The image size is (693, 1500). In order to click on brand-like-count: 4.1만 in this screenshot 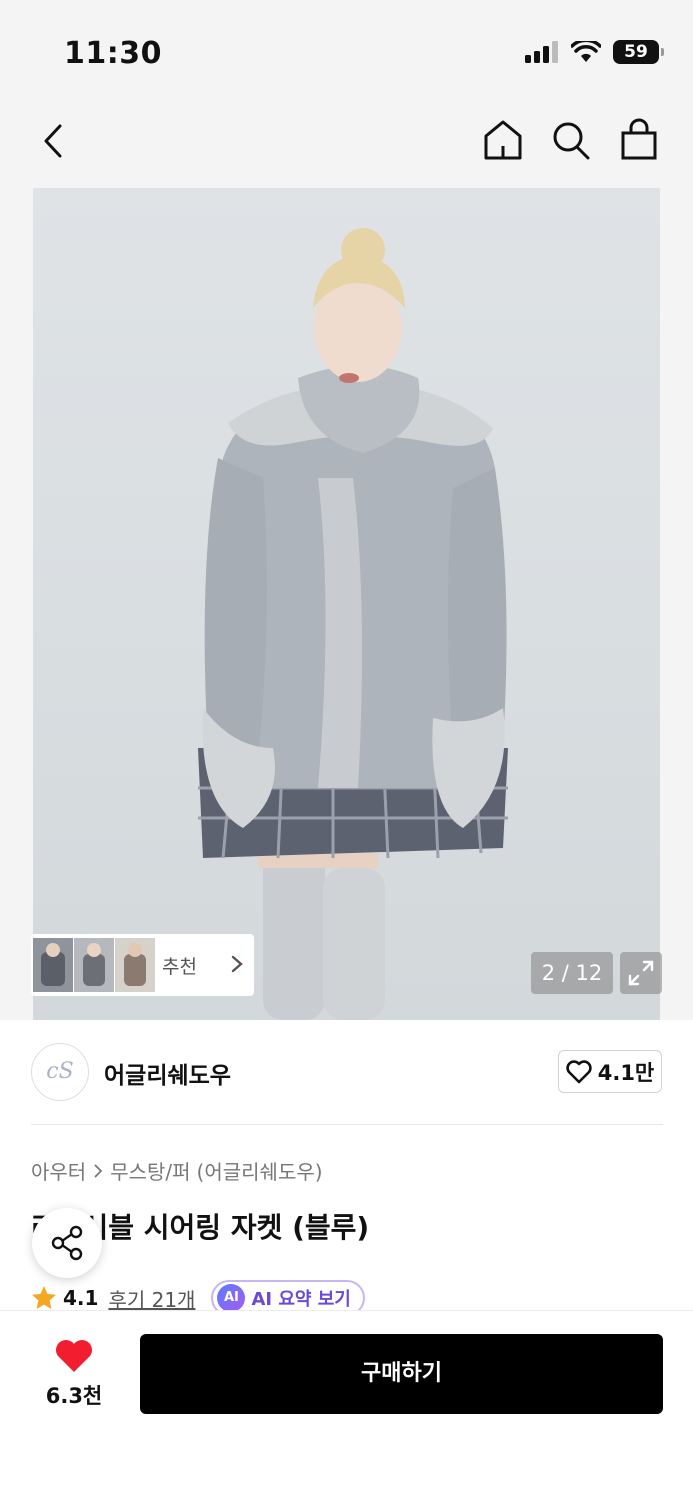, I will do `click(626, 1072)`.